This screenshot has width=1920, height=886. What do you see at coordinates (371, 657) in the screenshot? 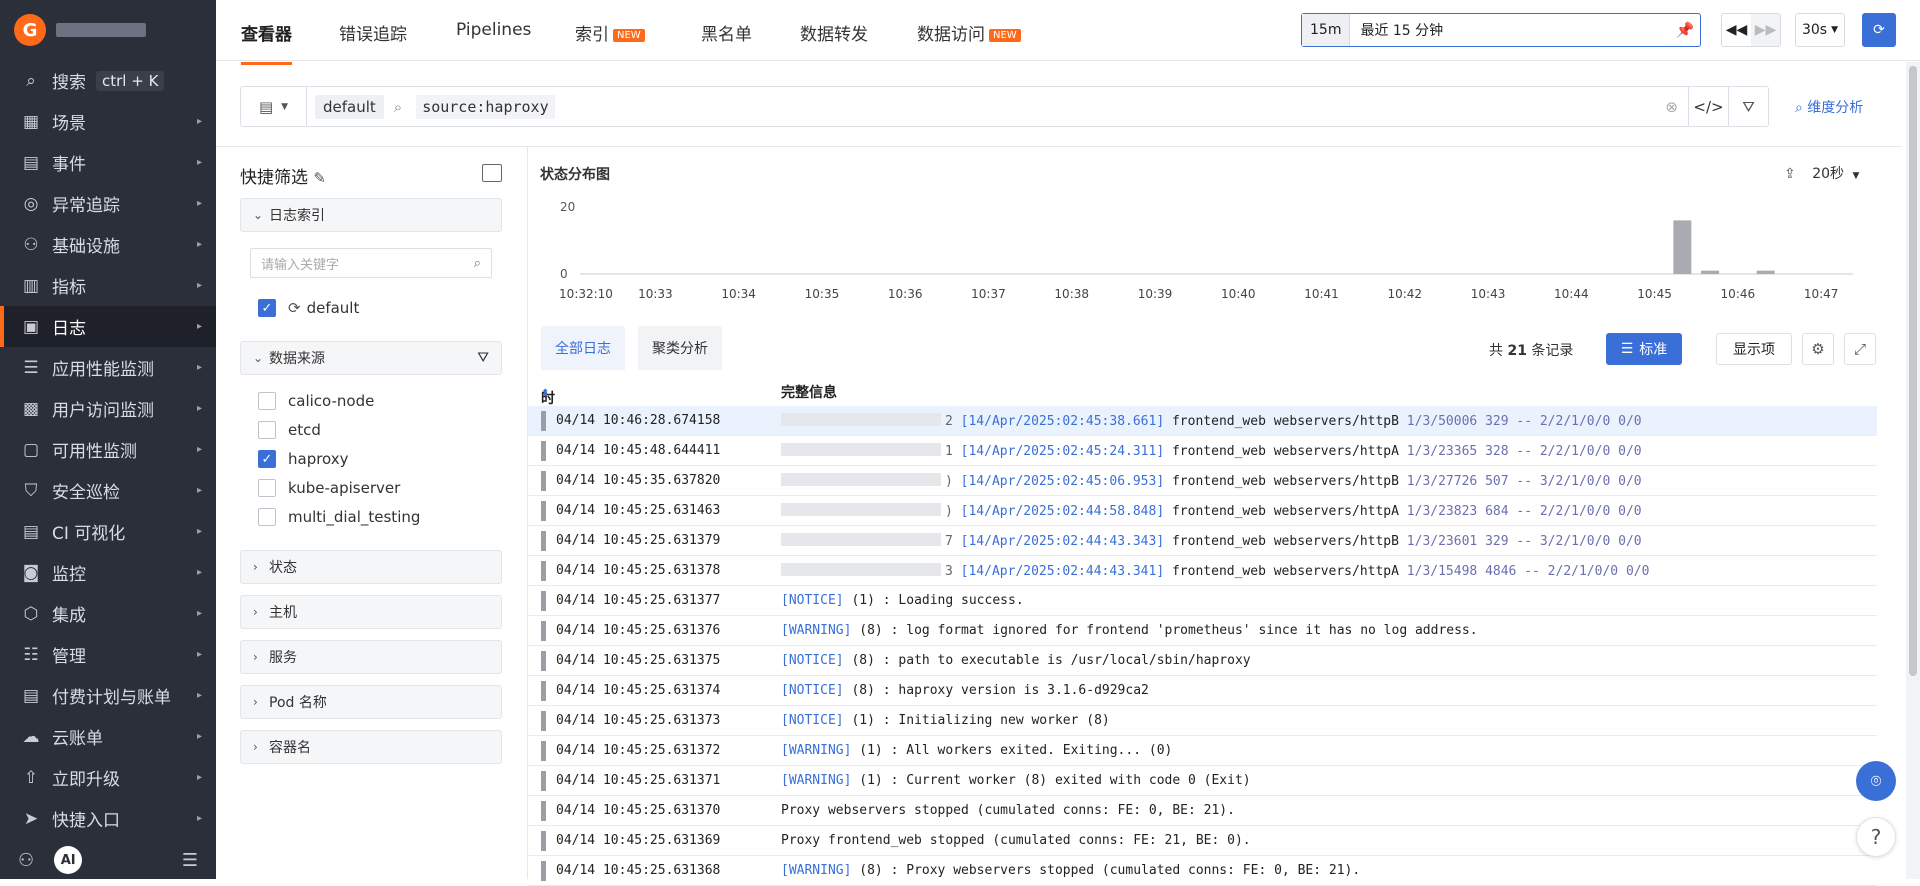
I see `filter-group: › 服务` at bounding box center [371, 657].